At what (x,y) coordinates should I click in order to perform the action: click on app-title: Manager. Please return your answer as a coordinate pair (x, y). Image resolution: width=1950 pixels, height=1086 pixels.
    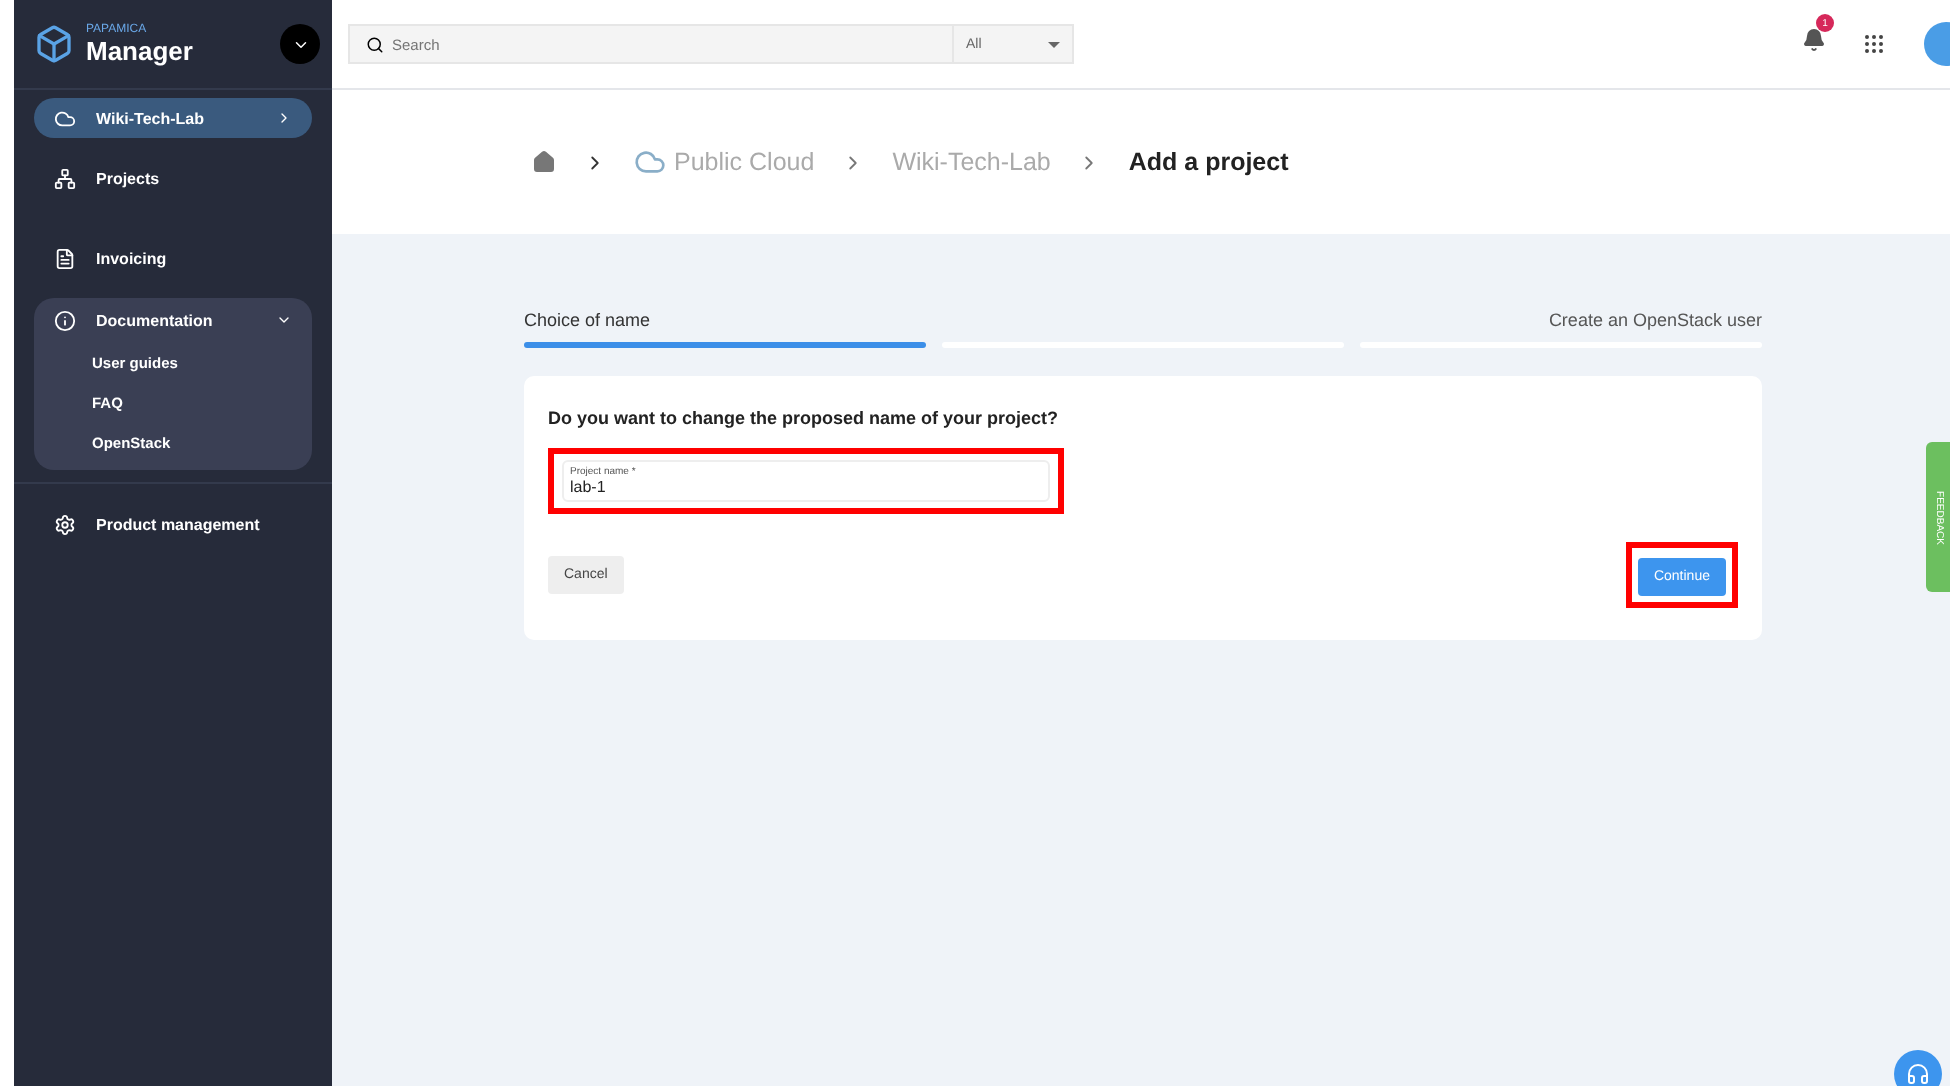
    Looking at the image, I should click on (140, 50).